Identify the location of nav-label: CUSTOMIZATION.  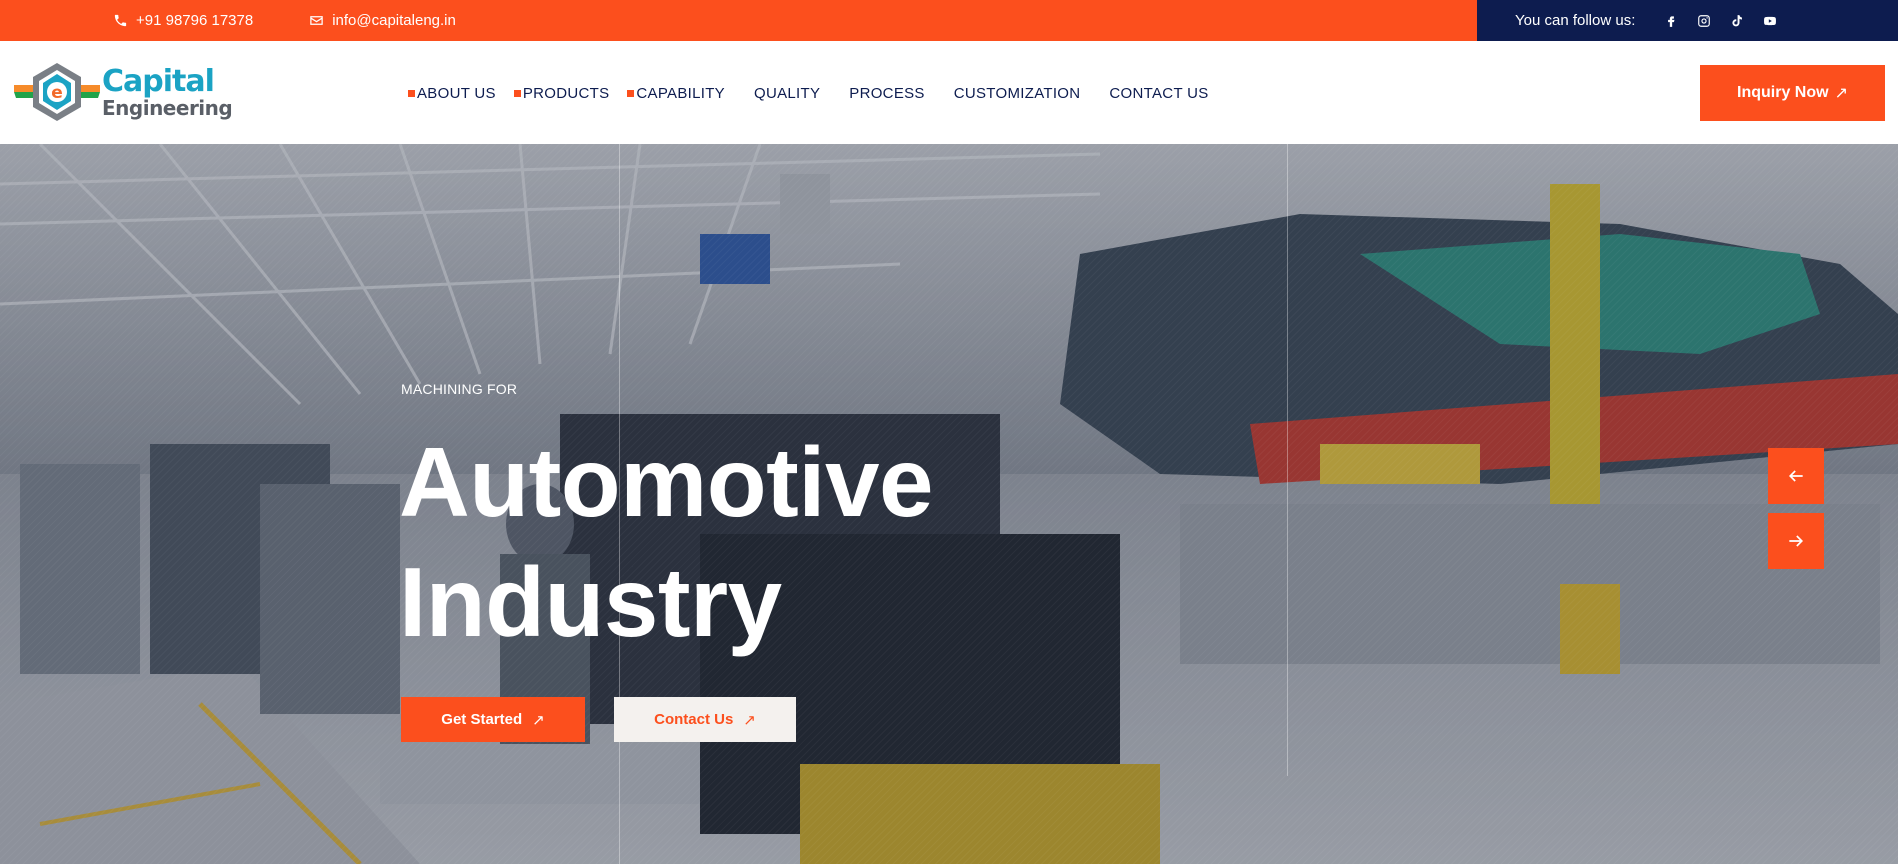
(1017, 93).